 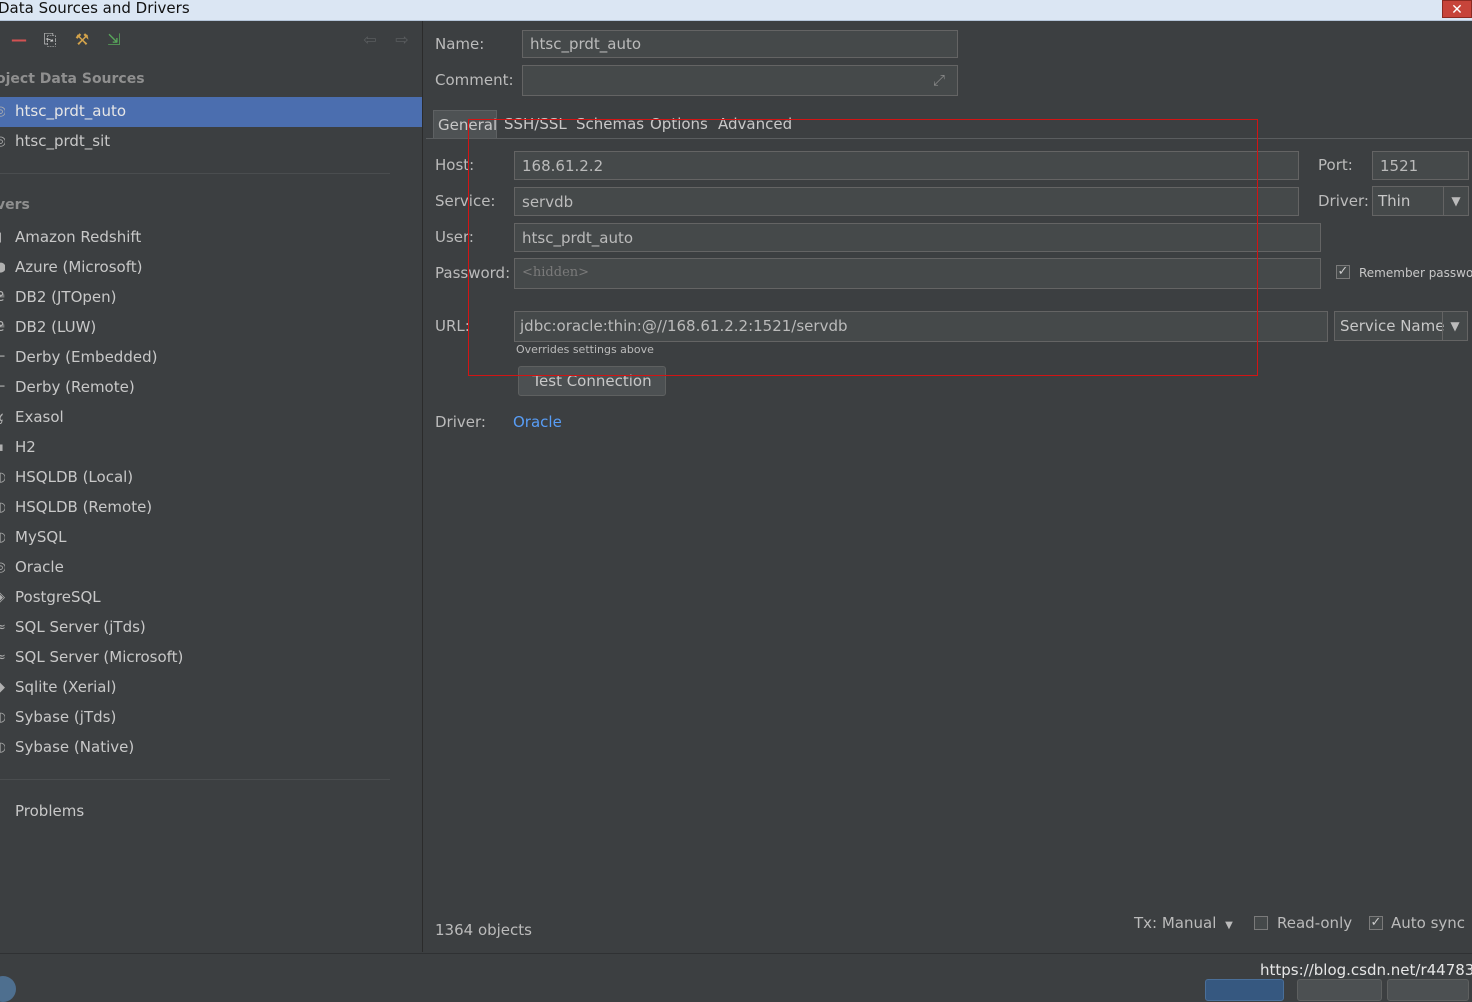 I want to click on driver-icon: ◈, so click(x=2, y=598).